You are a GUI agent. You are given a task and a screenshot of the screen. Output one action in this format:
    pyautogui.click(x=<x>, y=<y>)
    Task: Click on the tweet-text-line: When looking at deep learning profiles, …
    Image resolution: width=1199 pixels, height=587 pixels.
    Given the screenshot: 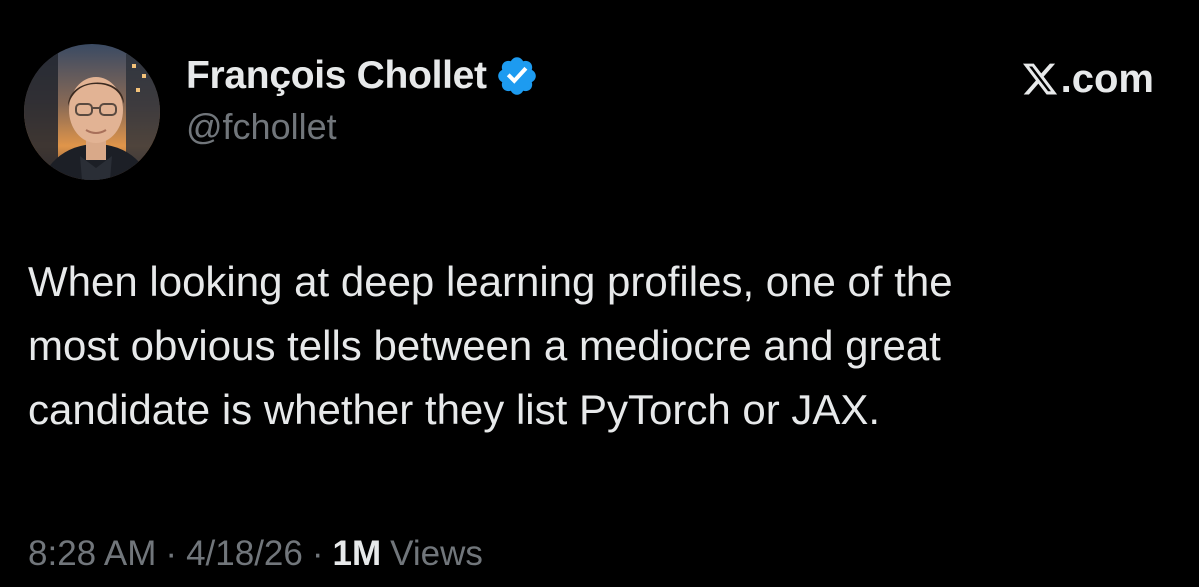 What is the action you would take?
    pyautogui.click(x=490, y=281)
    